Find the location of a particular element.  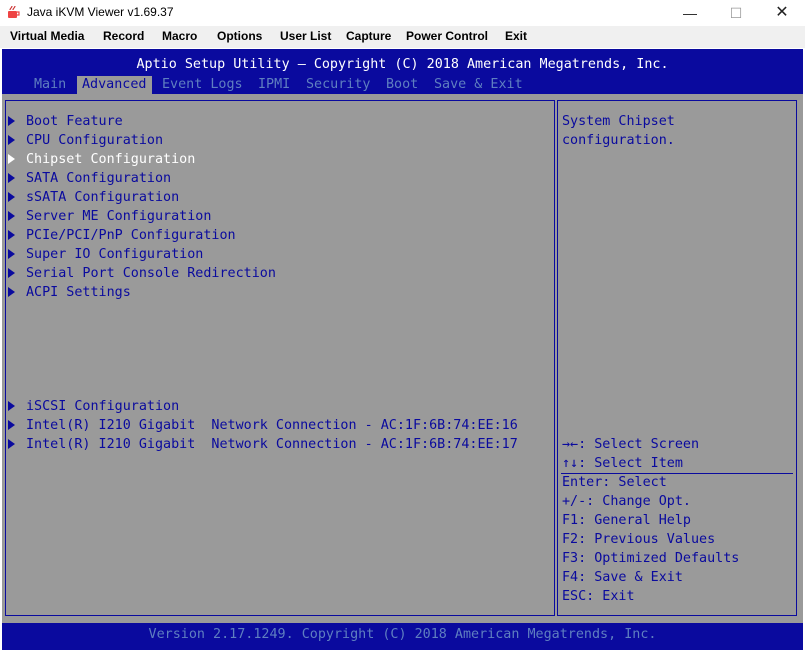

key-previous-values: F2: Previous Values is located at coordinates (639, 539).